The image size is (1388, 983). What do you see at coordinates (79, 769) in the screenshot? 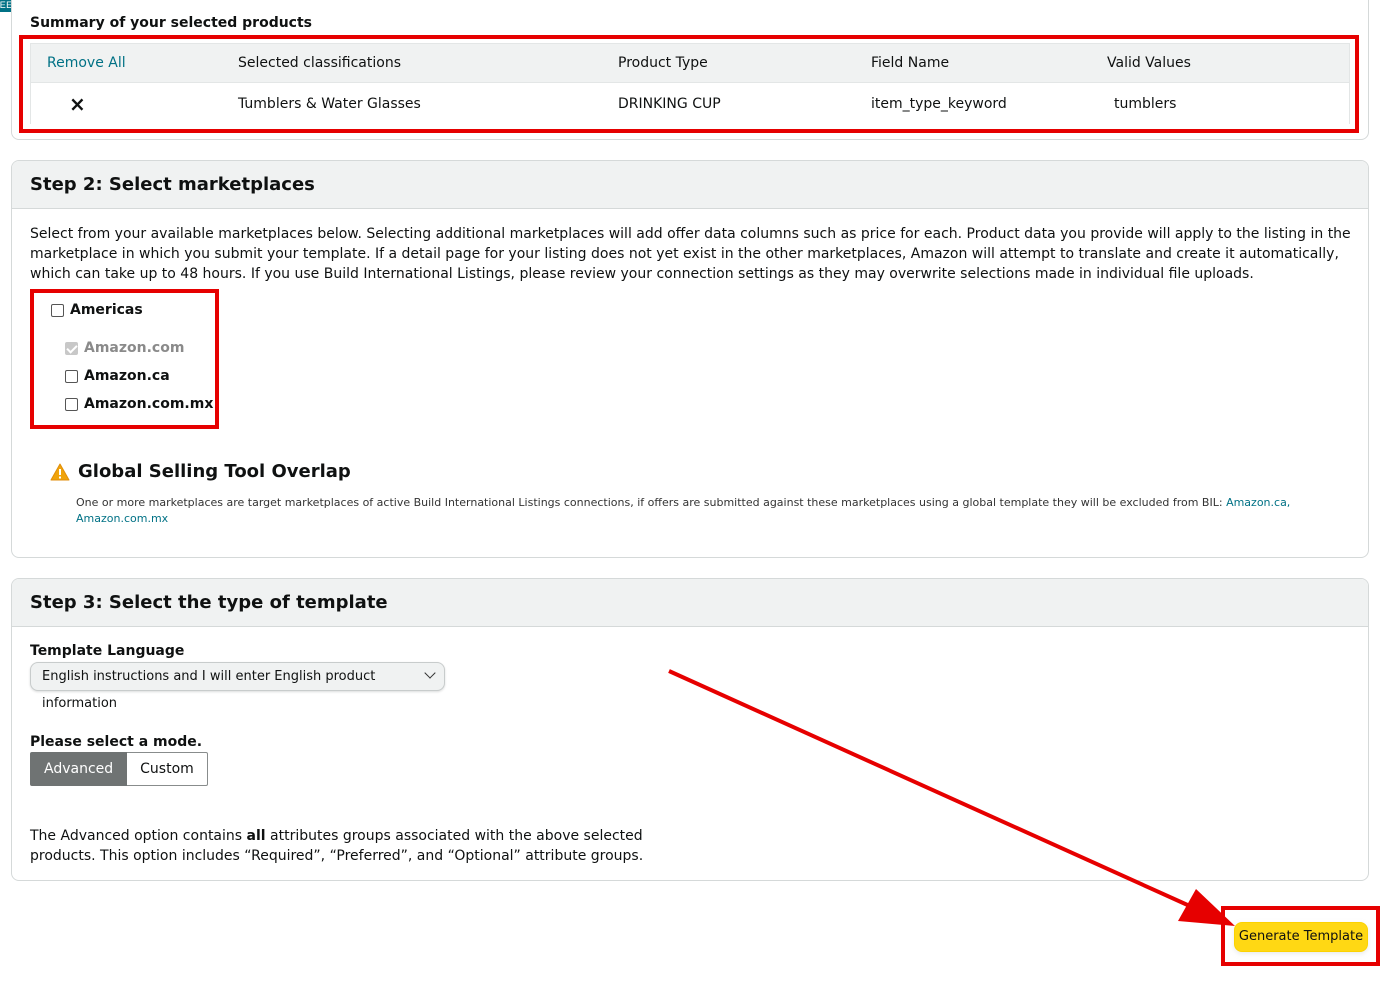
I see `mode-advanced-button: Advanced` at bounding box center [79, 769].